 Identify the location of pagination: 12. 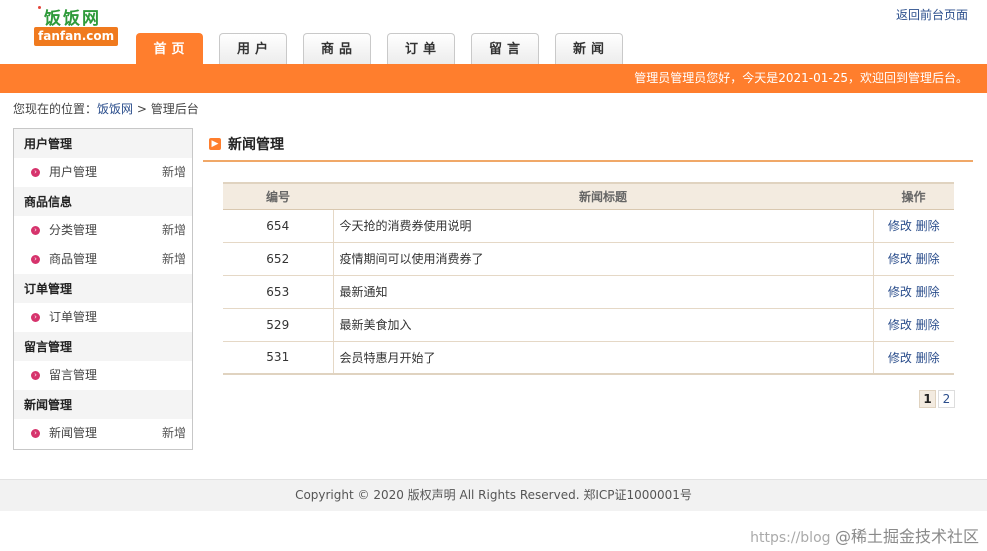
(936, 399).